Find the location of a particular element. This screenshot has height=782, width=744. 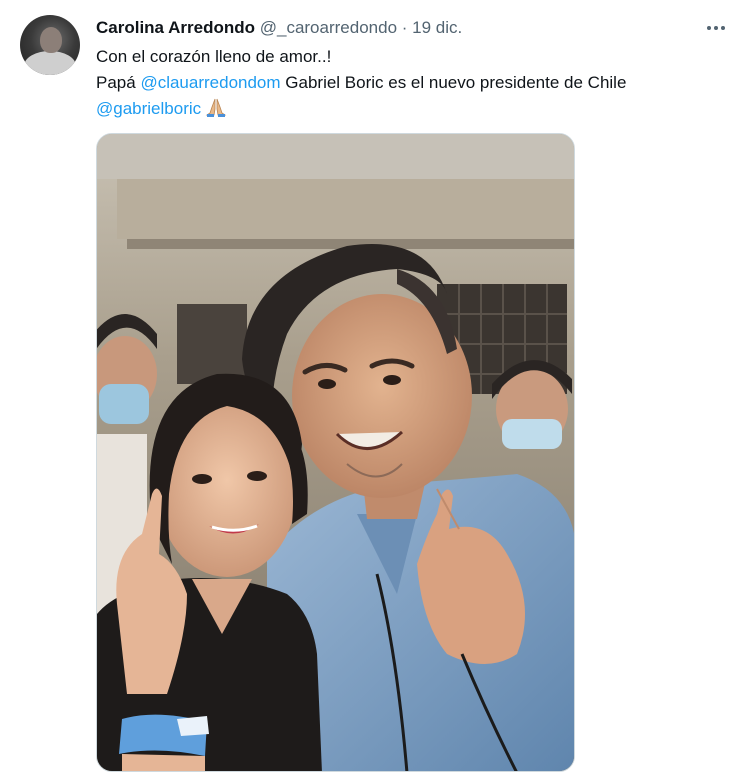

tweet-text-line-3: @gabrielboric is located at coordinates (406, 109).